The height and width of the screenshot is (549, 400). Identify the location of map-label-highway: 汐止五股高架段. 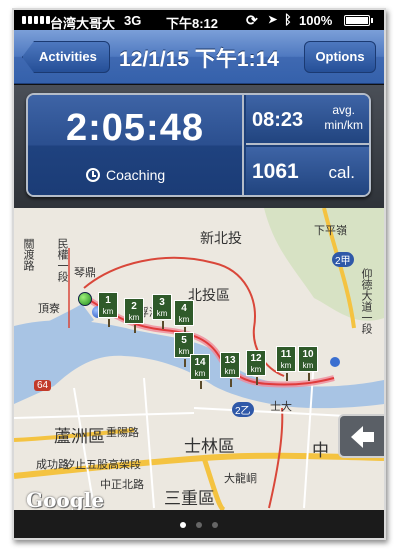
(102, 465).